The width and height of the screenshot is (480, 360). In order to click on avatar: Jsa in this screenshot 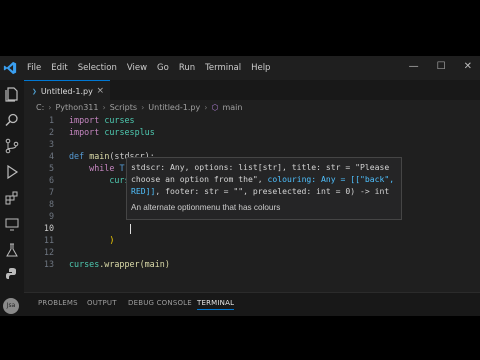, I will do `click(11, 306)`.